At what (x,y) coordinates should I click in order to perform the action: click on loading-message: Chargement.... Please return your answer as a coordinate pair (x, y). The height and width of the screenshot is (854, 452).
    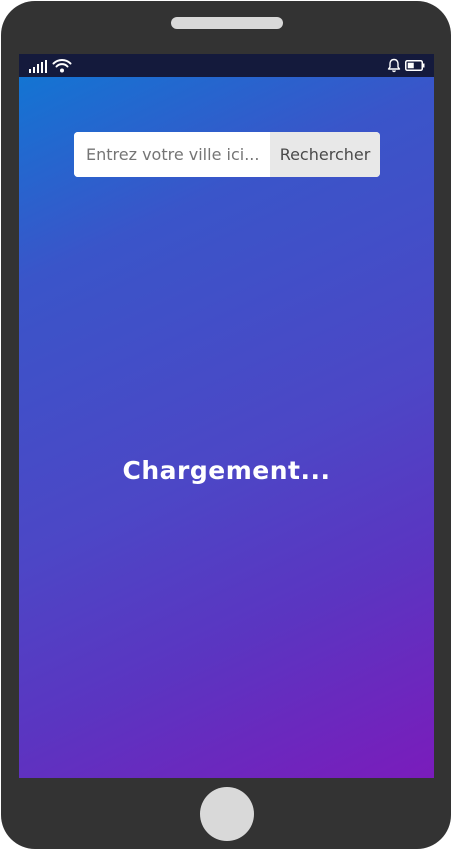
    Looking at the image, I should click on (226, 470).